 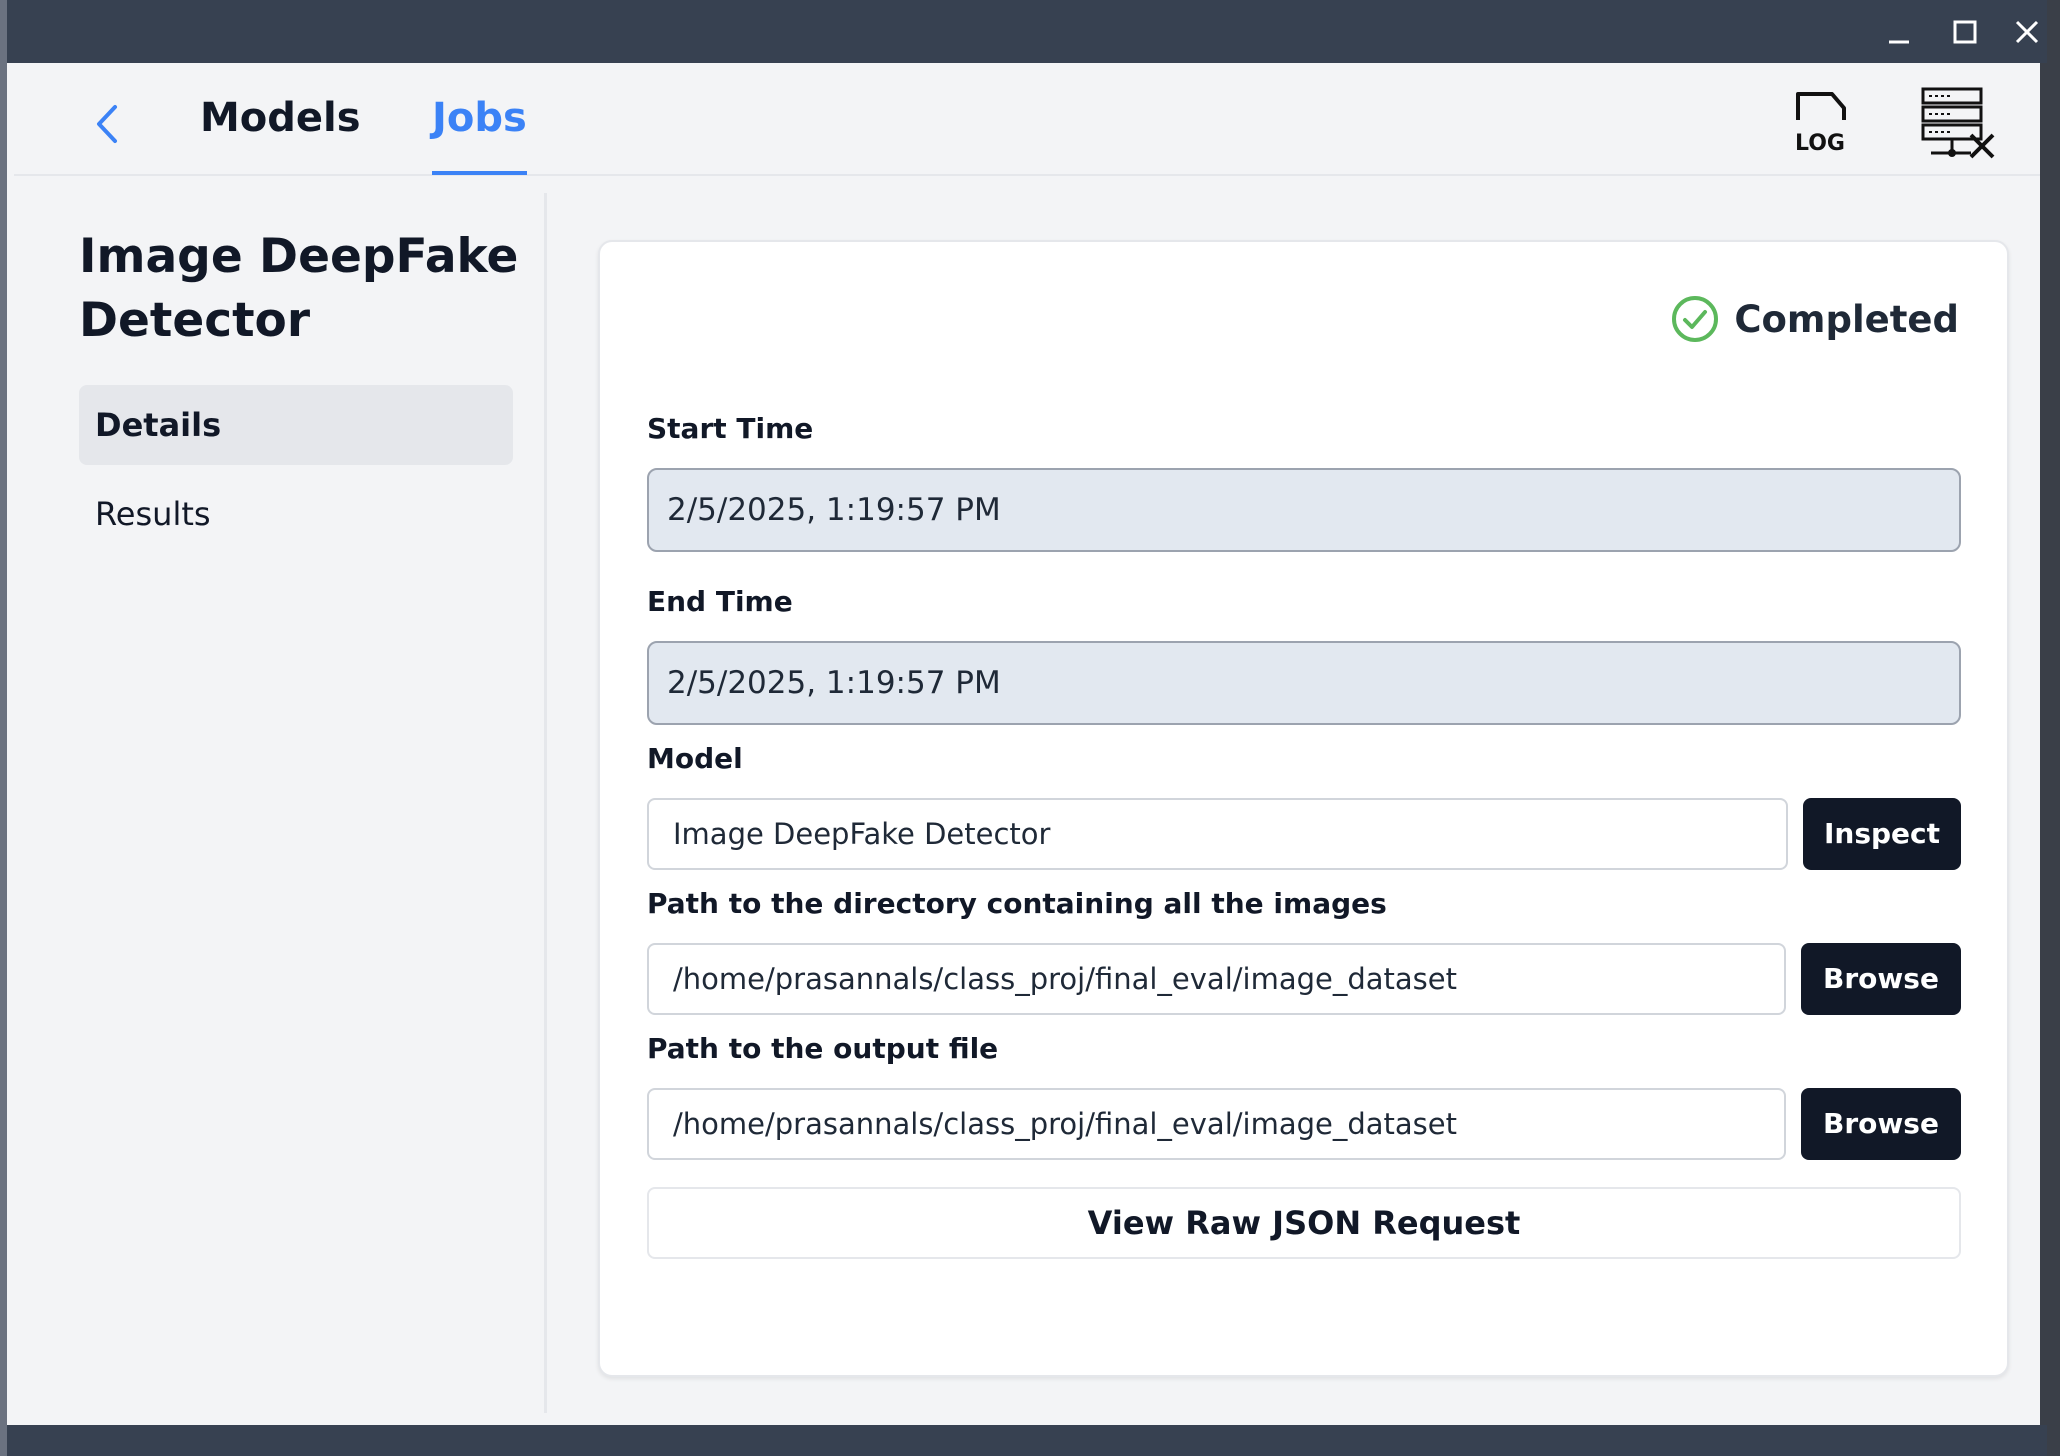 What do you see at coordinates (1846, 319) in the screenshot?
I see `status-text: Completed` at bounding box center [1846, 319].